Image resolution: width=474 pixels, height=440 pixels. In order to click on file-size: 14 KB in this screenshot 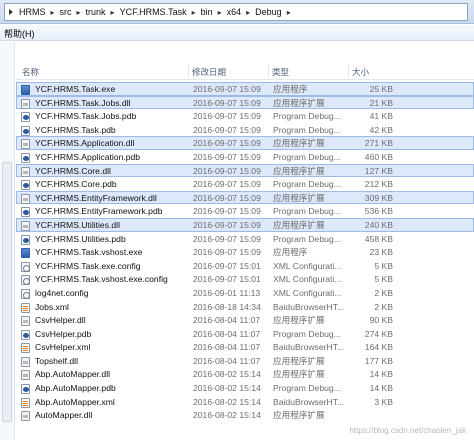, I will do `click(381, 388)`.